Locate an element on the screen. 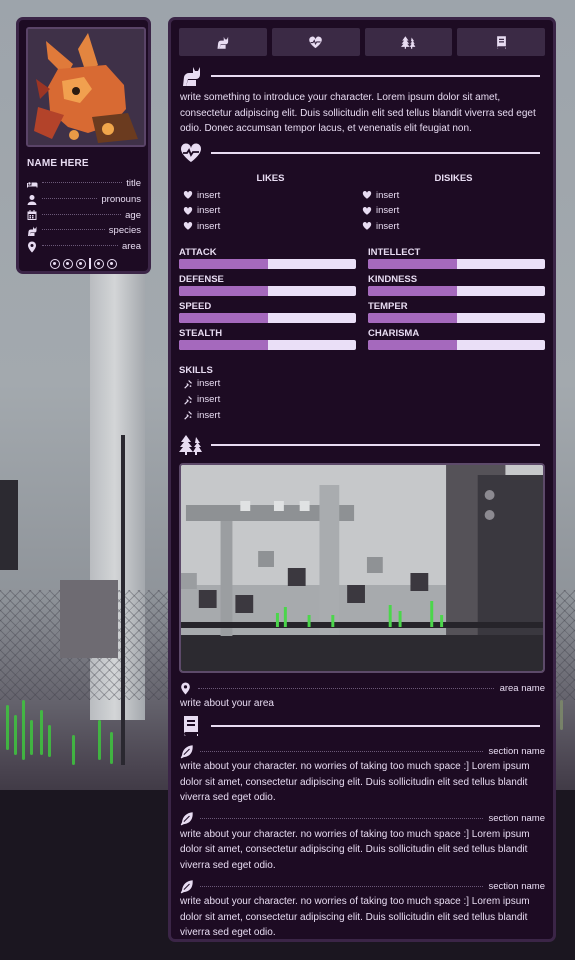 This screenshot has width=575, height=960. tab-stats is located at coordinates (315, 42).